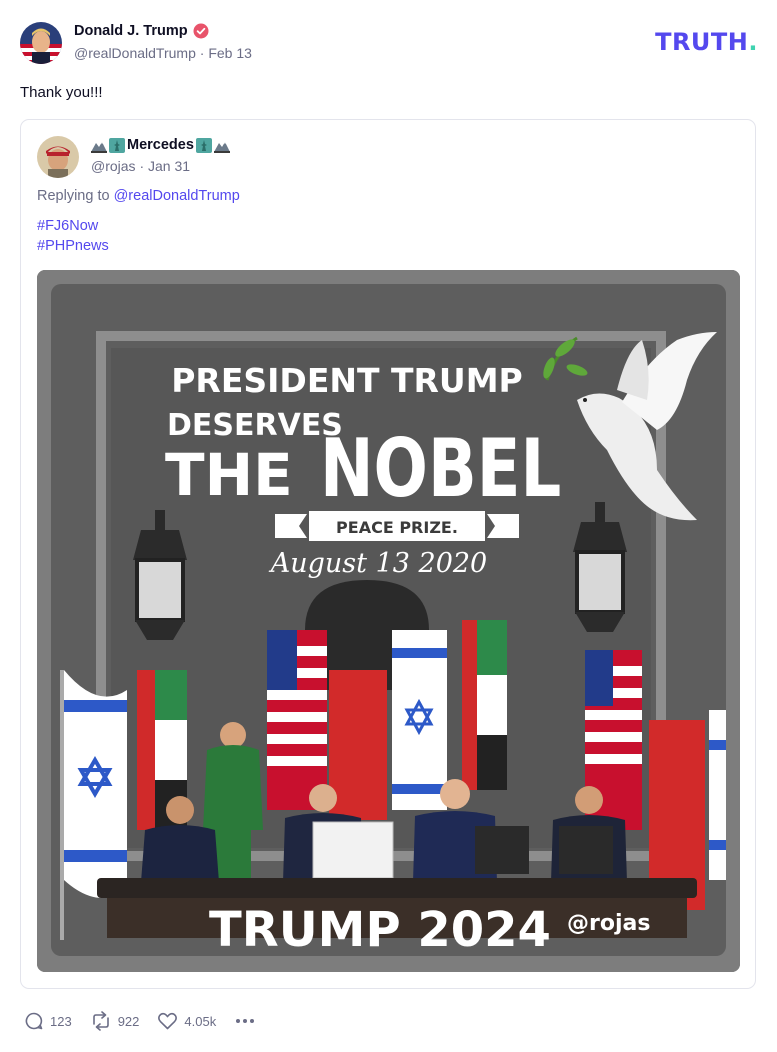 This screenshot has width=777, height=1052. What do you see at coordinates (608, 923) in the screenshot?
I see `footer-handle-text: @rojas` at bounding box center [608, 923].